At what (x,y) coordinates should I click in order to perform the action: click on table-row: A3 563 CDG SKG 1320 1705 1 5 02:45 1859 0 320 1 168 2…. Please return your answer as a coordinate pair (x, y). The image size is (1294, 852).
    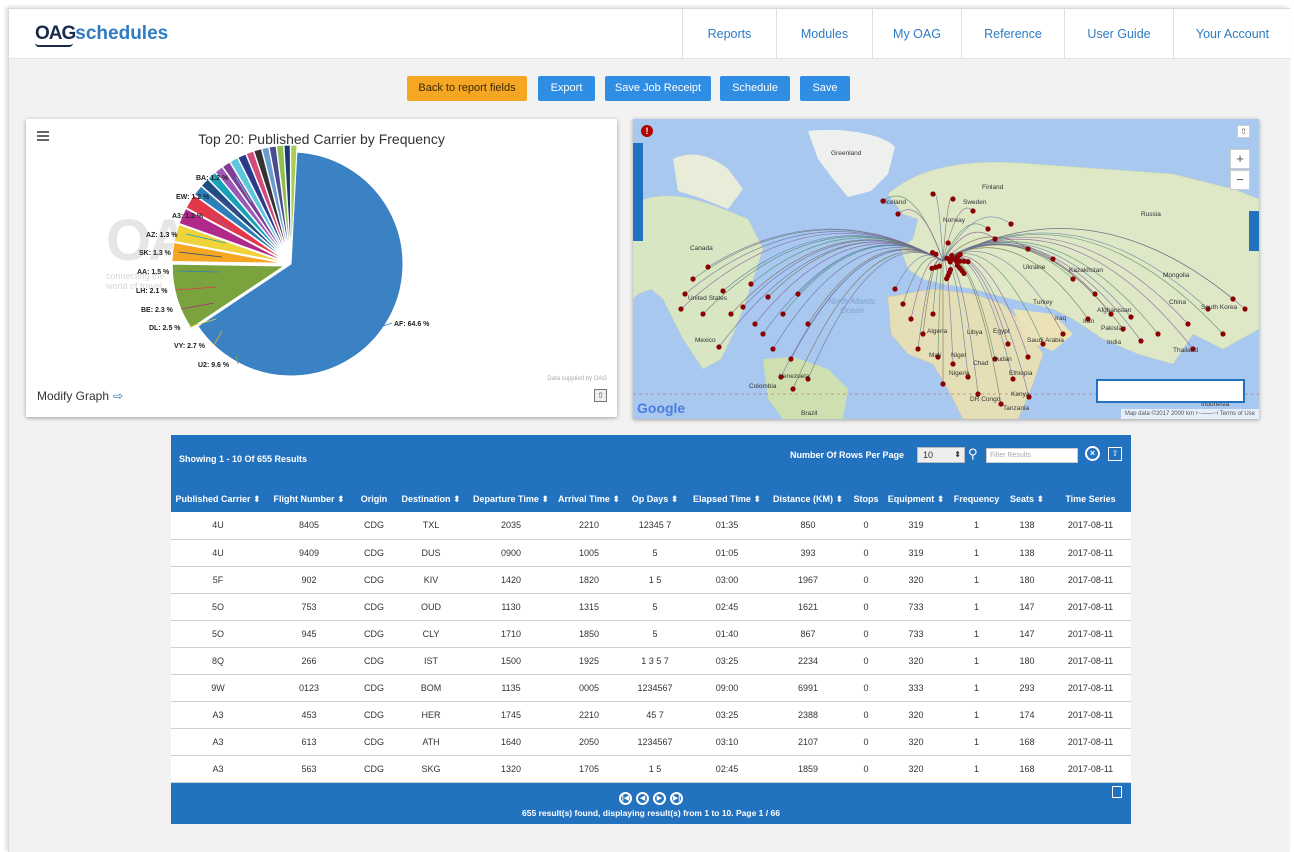
    Looking at the image, I should click on (651, 769).